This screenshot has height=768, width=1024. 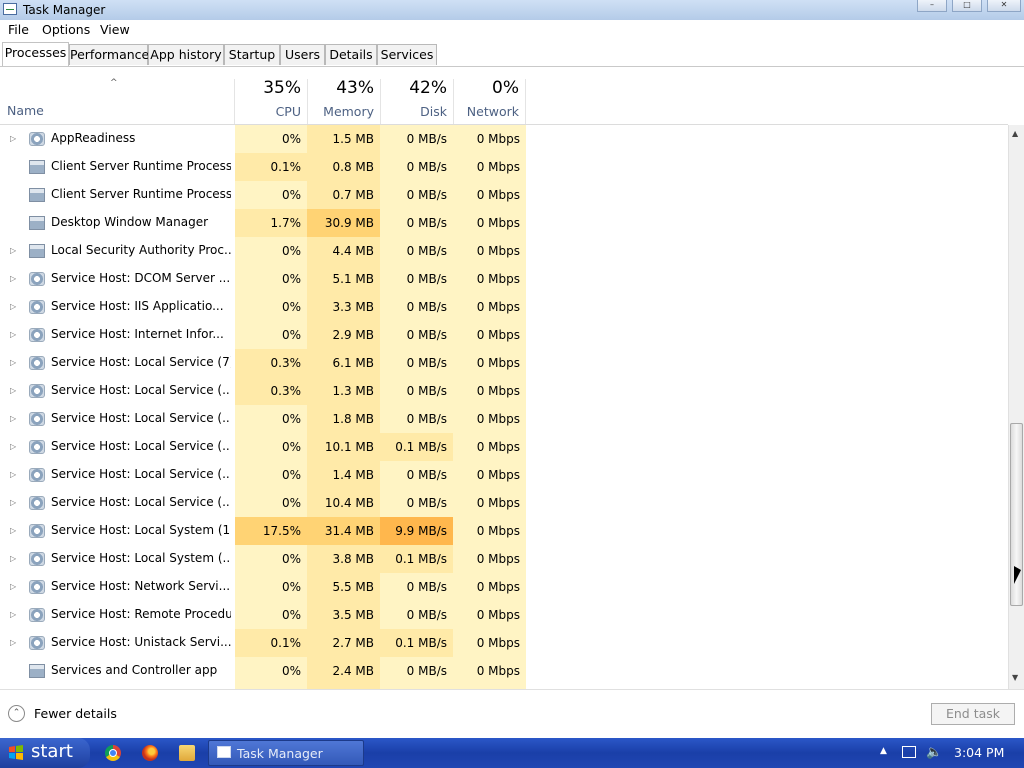 I want to click on network-icon, so click(x=909, y=752).